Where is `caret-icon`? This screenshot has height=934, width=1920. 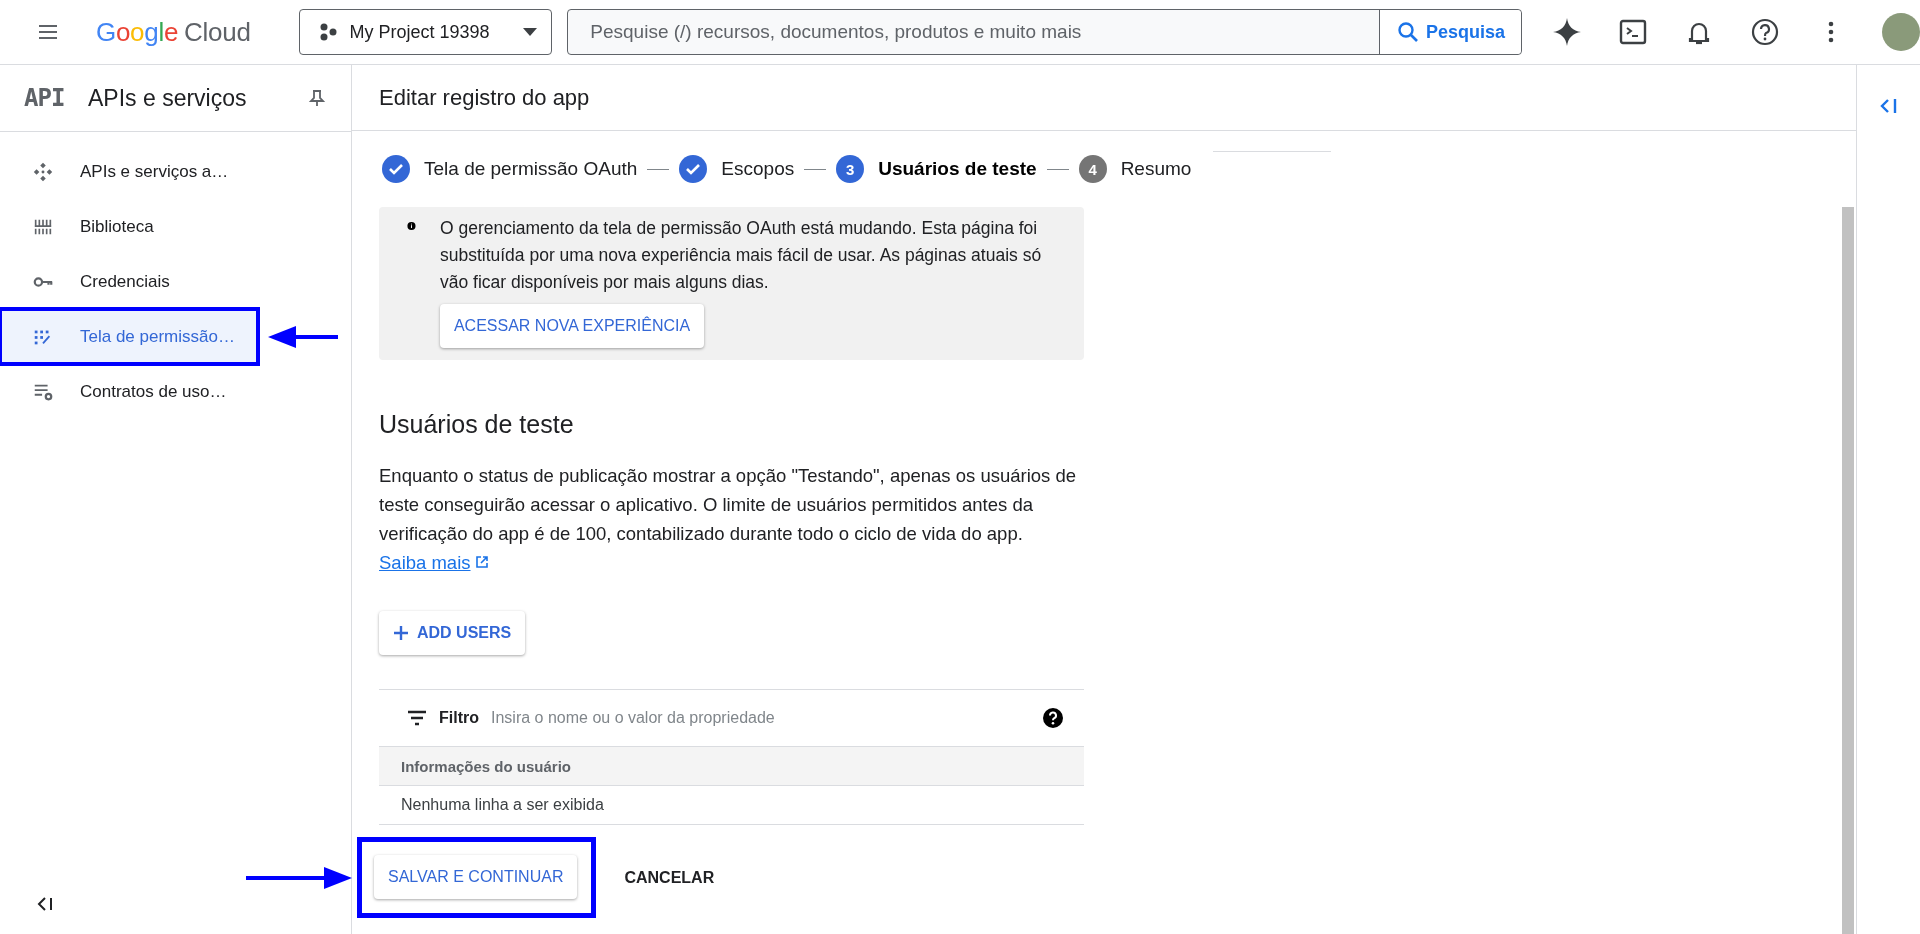
caret-icon is located at coordinates (530, 32).